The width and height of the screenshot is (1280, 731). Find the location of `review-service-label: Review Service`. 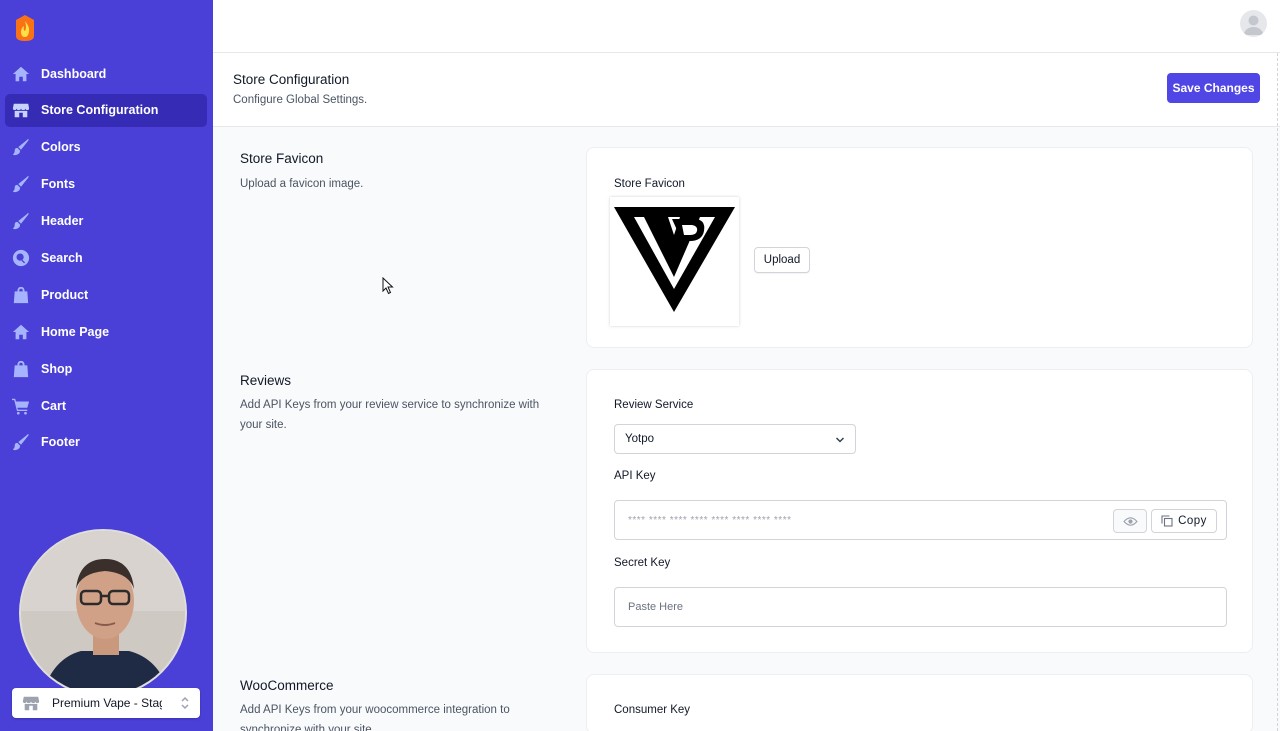

review-service-label: Review Service is located at coordinates (654, 405).